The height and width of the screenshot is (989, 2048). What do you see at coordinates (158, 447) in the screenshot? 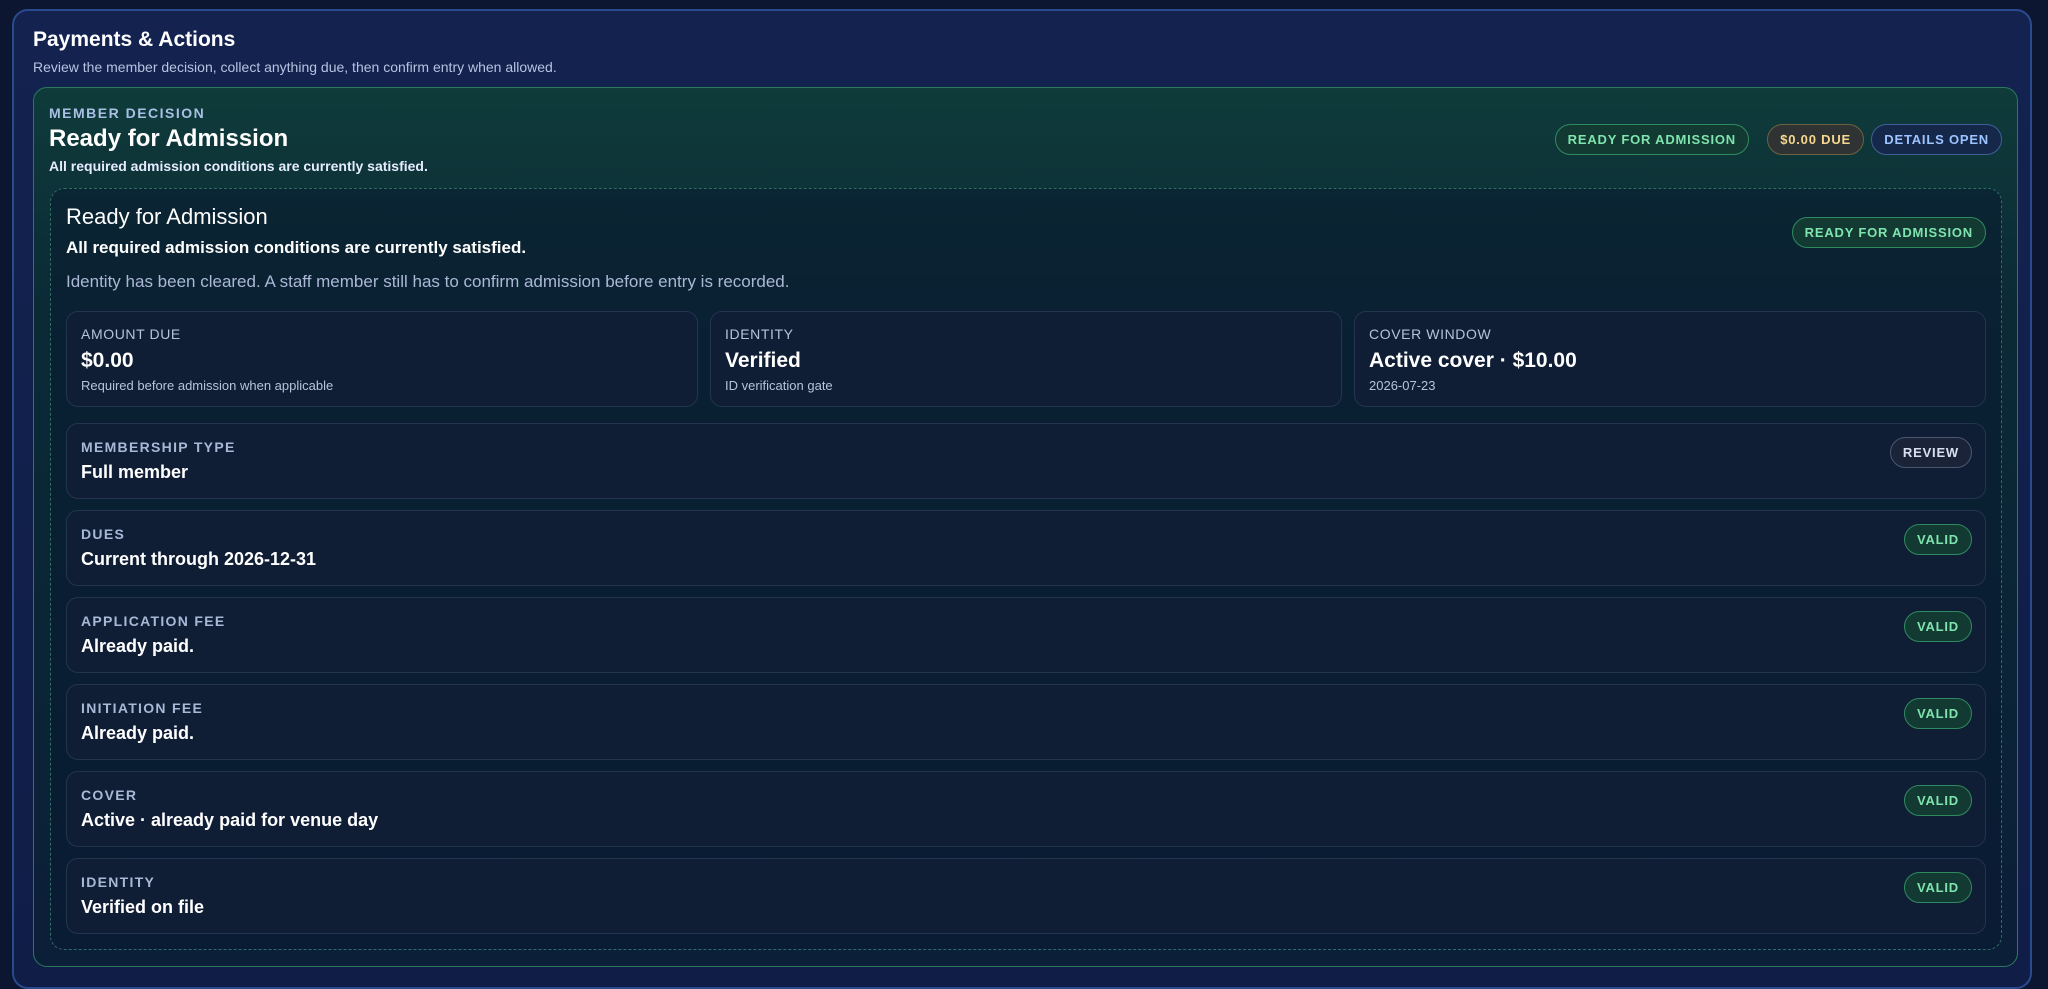
I see `check-label: MEMBERSHIP TYPE` at bounding box center [158, 447].